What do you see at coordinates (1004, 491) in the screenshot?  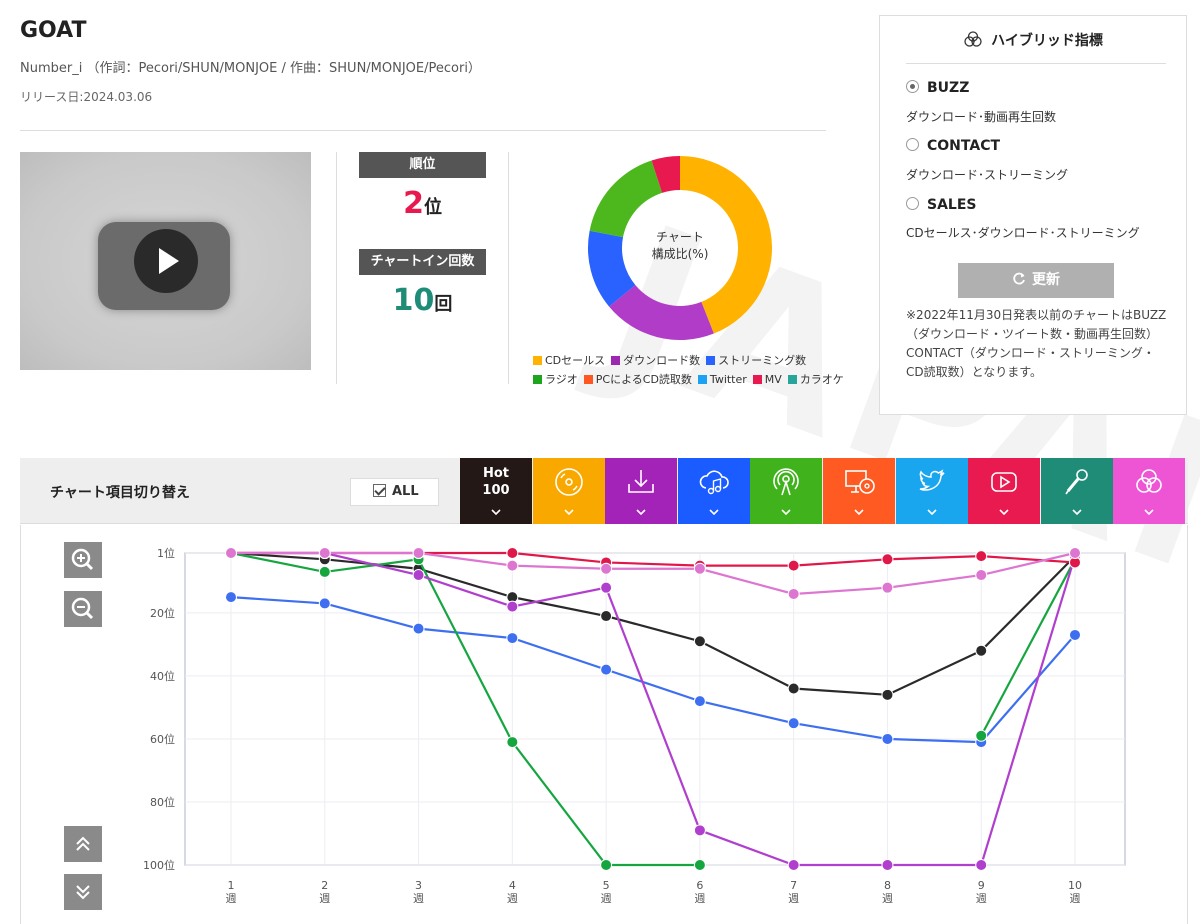 I see `chart-tab-youtube` at bounding box center [1004, 491].